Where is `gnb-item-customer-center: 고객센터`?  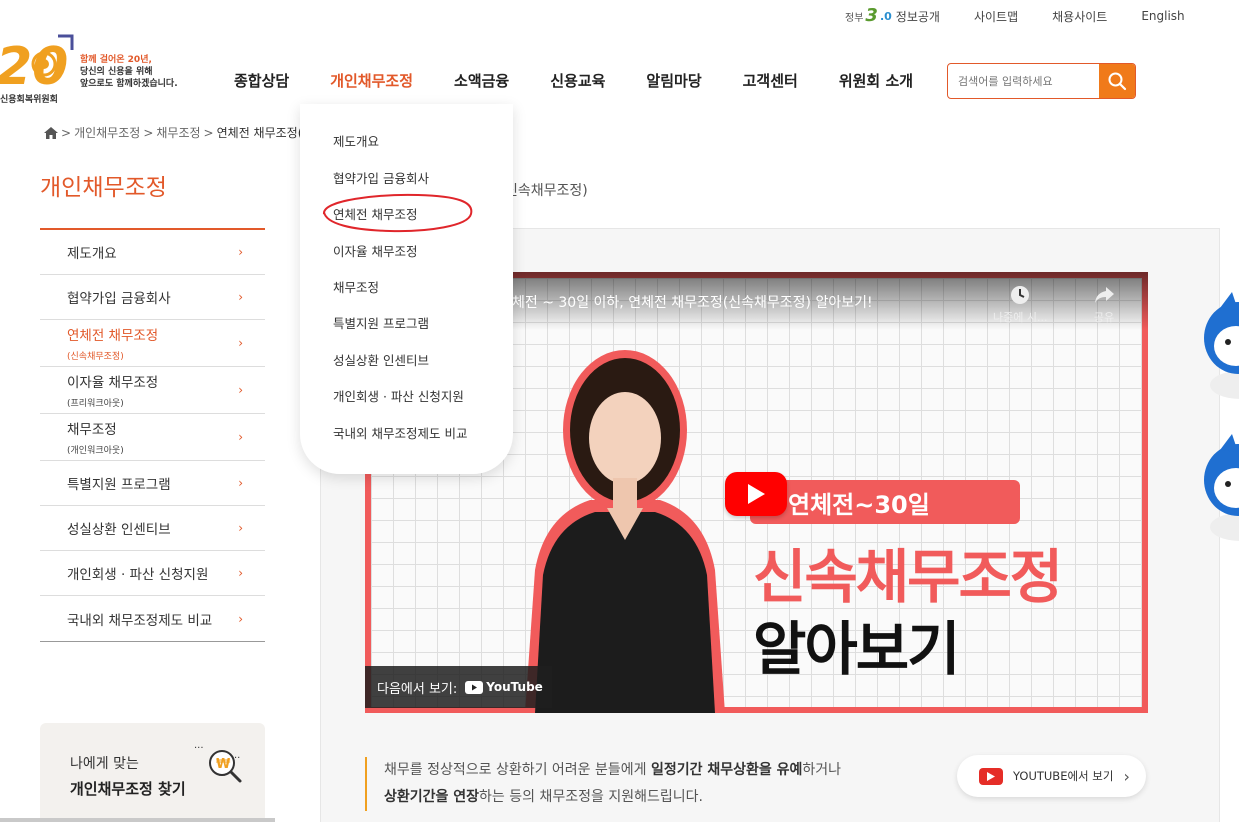 gnb-item-customer-center: 고객센터 is located at coordinates (770, 80).